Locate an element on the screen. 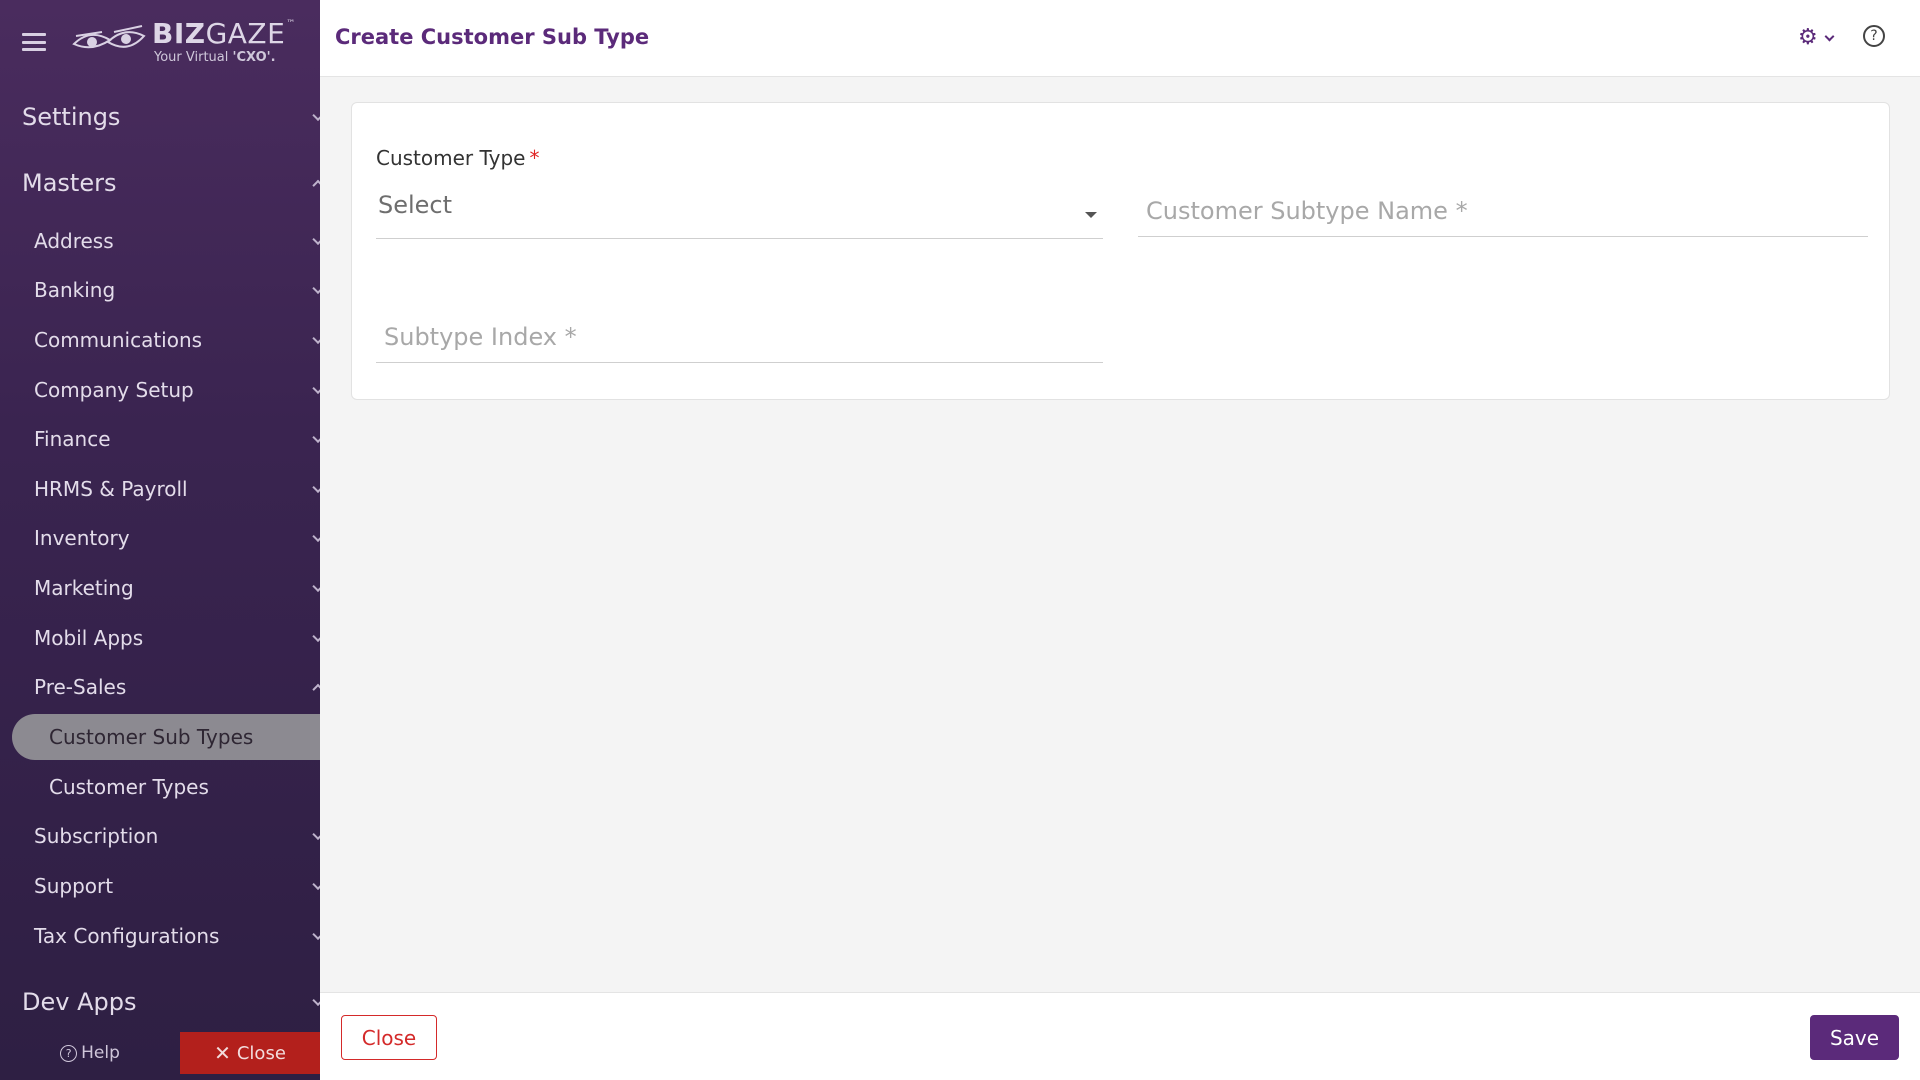 This screenshot has width=1920, height=1080. sidebar-item-label: HRMS & Payroll is located at coordinates (111, 488).